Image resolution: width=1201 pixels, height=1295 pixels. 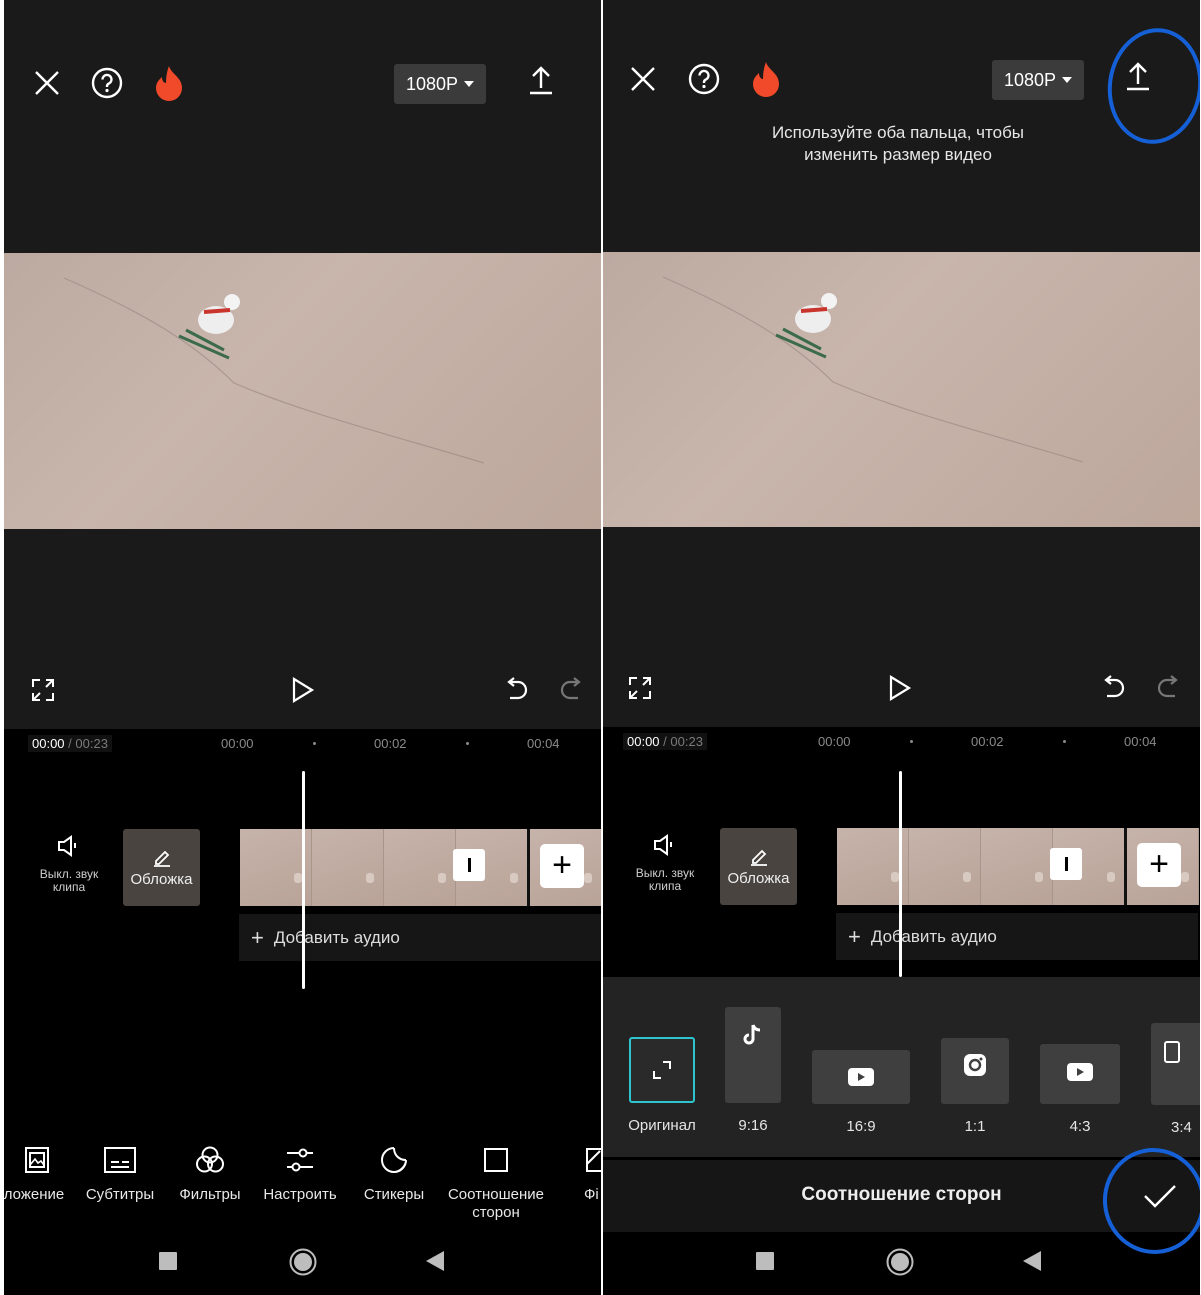 I want to click on ratio-3-4: 3:4, so click(x=1175, y=1079).